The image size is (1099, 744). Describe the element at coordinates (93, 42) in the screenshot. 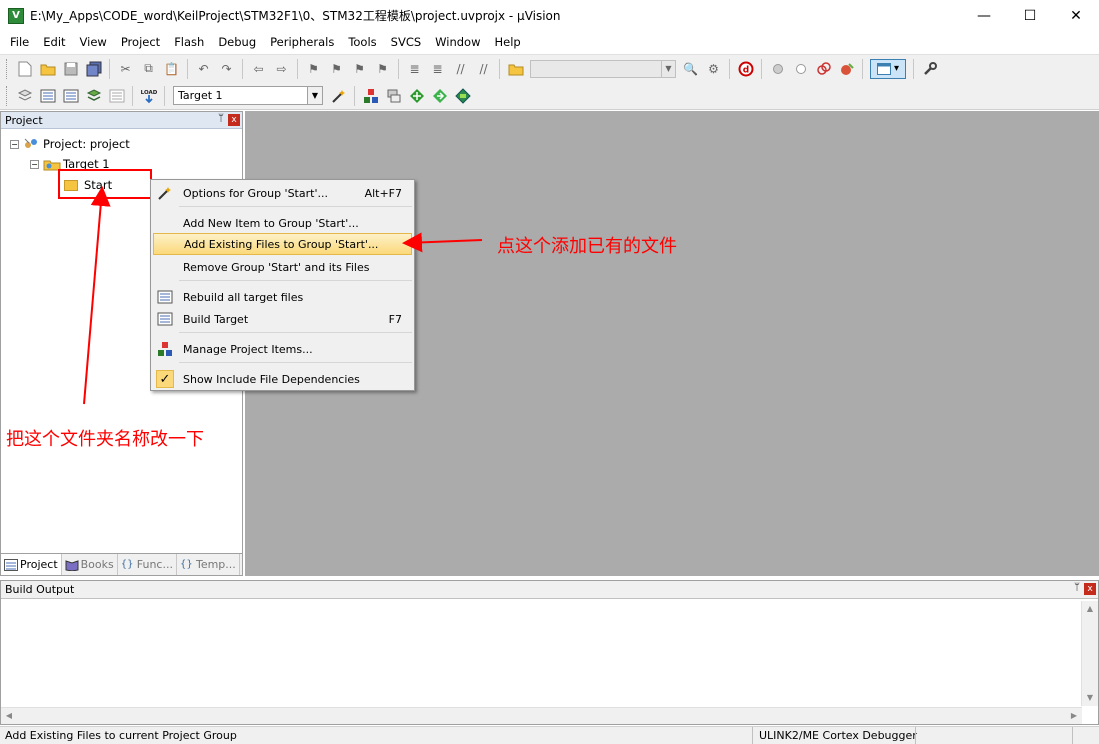

I see `menu-view: View` at that location.